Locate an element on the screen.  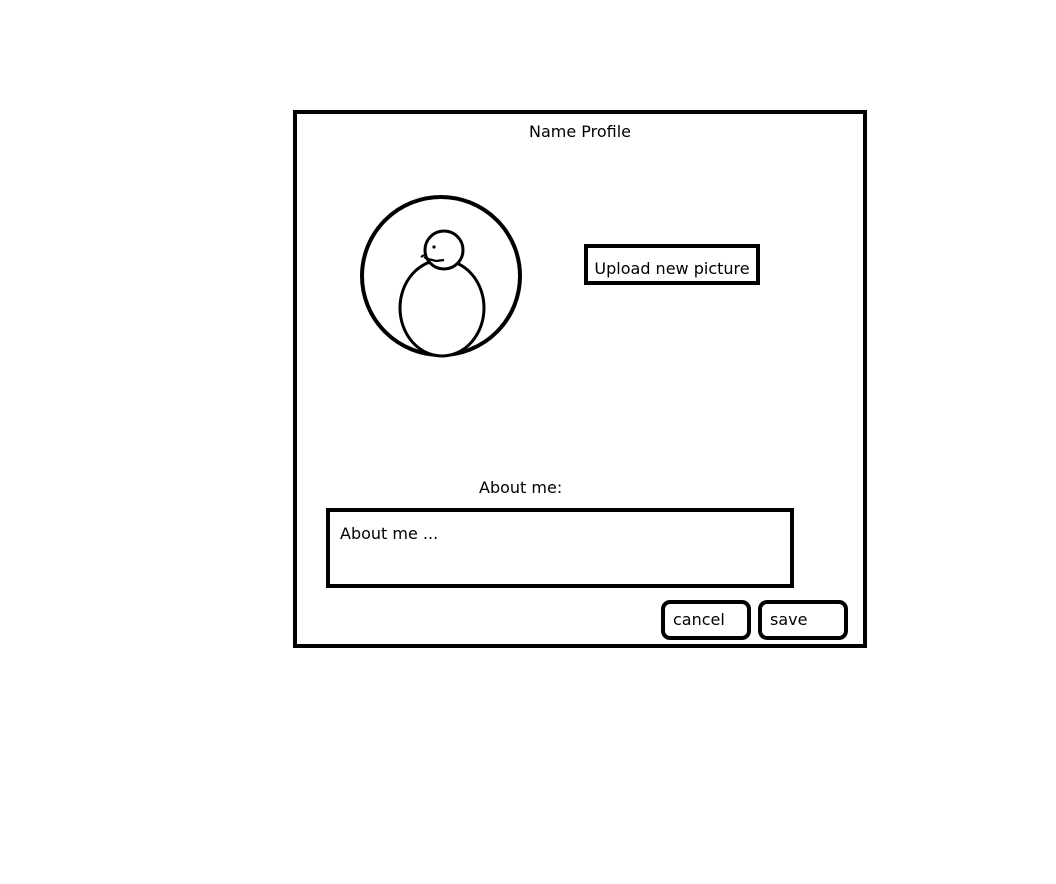
about-me-label: About me: is located at coordinates (521, 487).